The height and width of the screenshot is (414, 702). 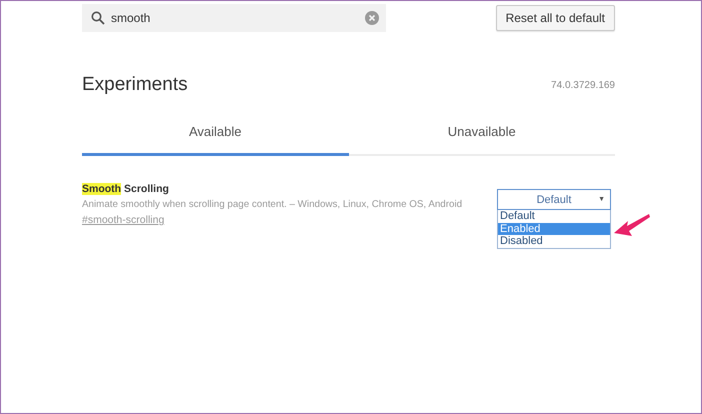 What do you see at coordinates (555, 18) in the screenshot?
I see `reset-button: Reset all to default` at bounding box center [555, 18].